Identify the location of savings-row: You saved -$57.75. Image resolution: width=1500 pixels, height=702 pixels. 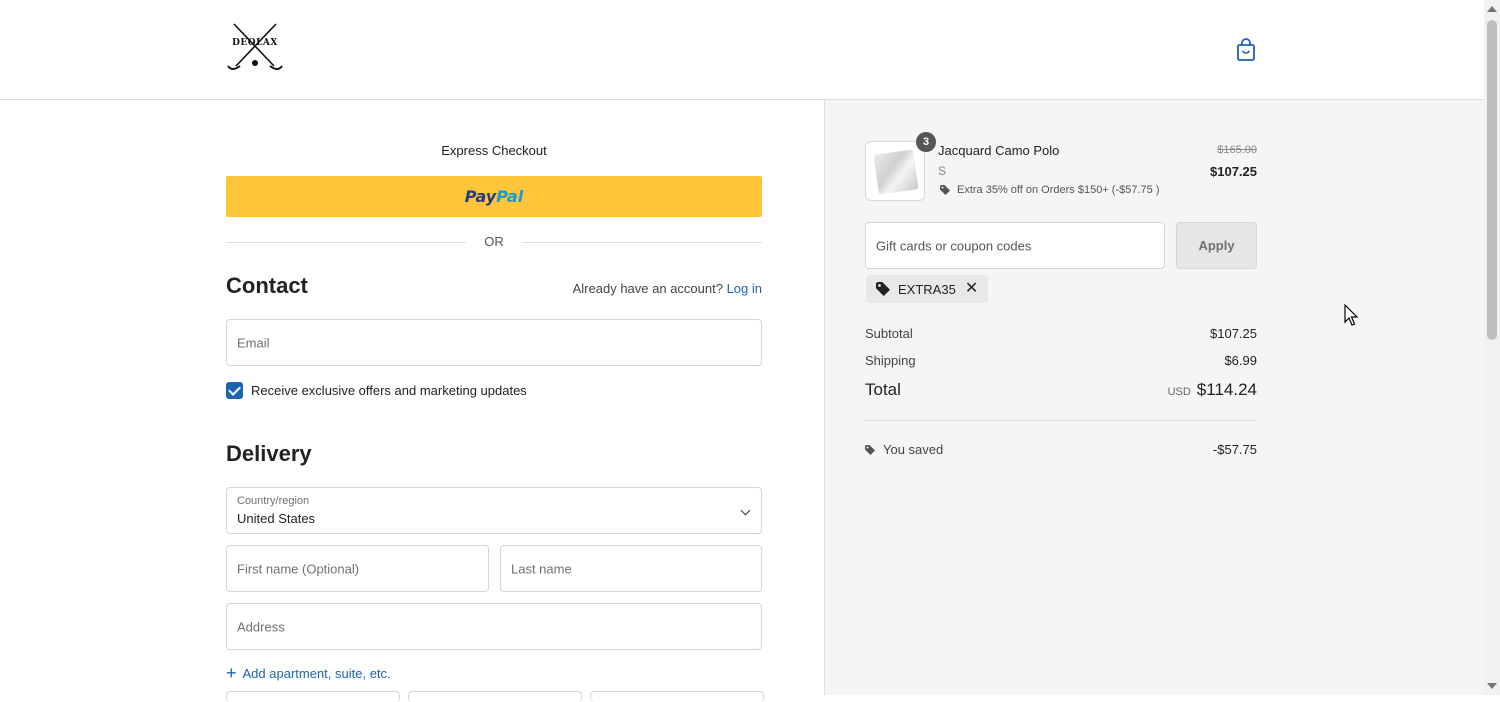
(1061, 449).